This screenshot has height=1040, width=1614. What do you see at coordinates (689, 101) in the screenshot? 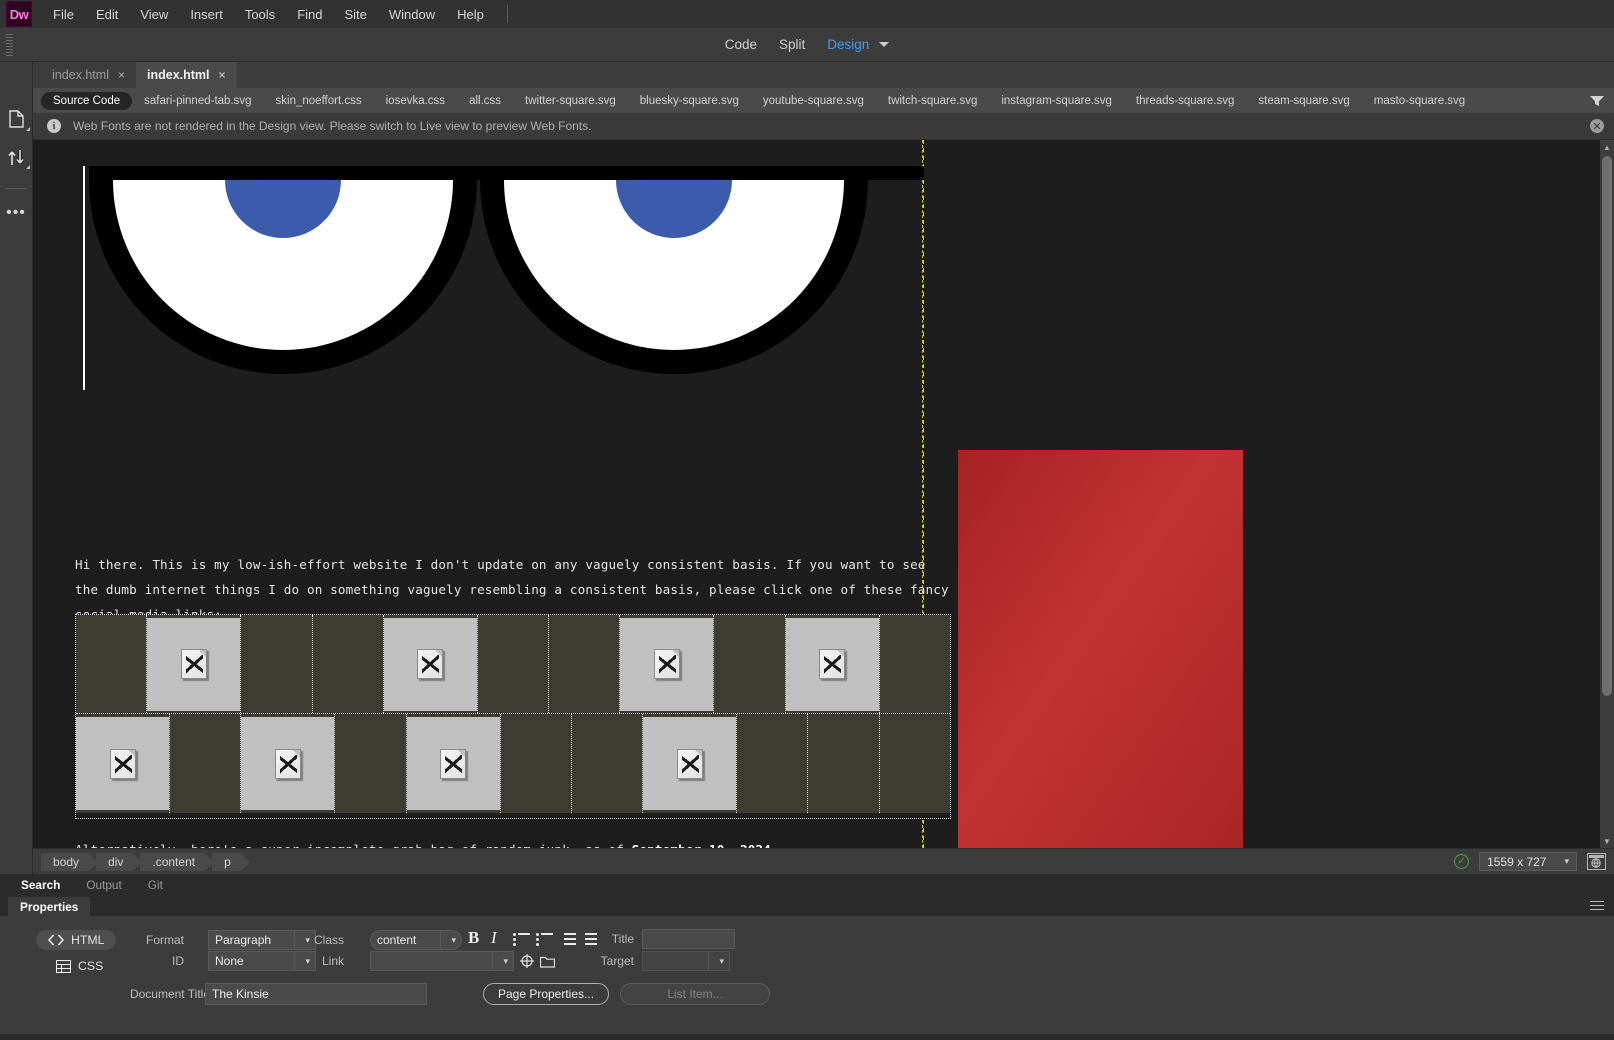
I see `related-file-6: bluesky-square.svg` at bounding box center [689, 101].